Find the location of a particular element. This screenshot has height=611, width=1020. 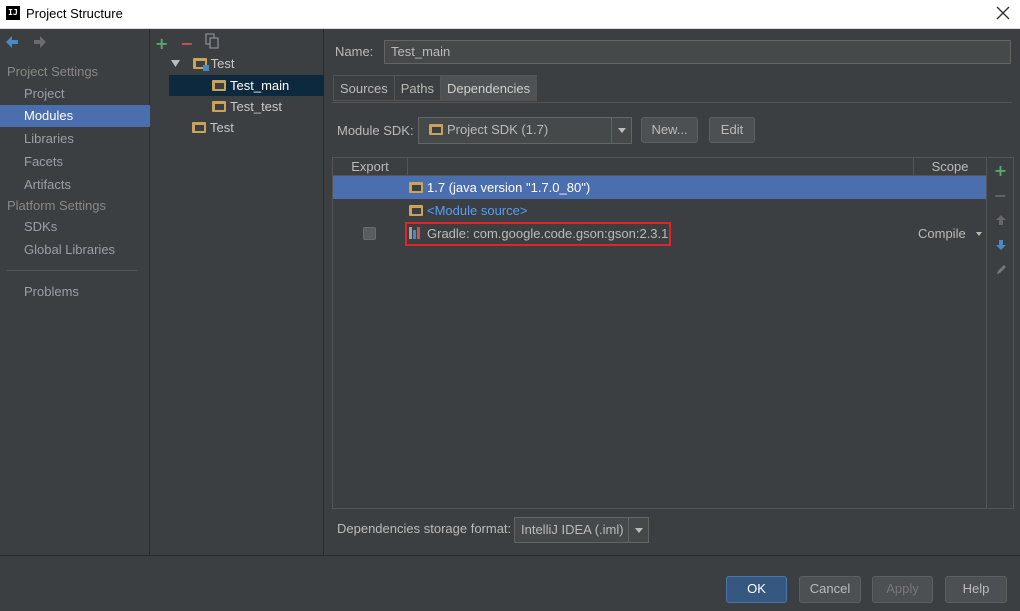

tree-node-test: Test is located at coordinates (213, 127).